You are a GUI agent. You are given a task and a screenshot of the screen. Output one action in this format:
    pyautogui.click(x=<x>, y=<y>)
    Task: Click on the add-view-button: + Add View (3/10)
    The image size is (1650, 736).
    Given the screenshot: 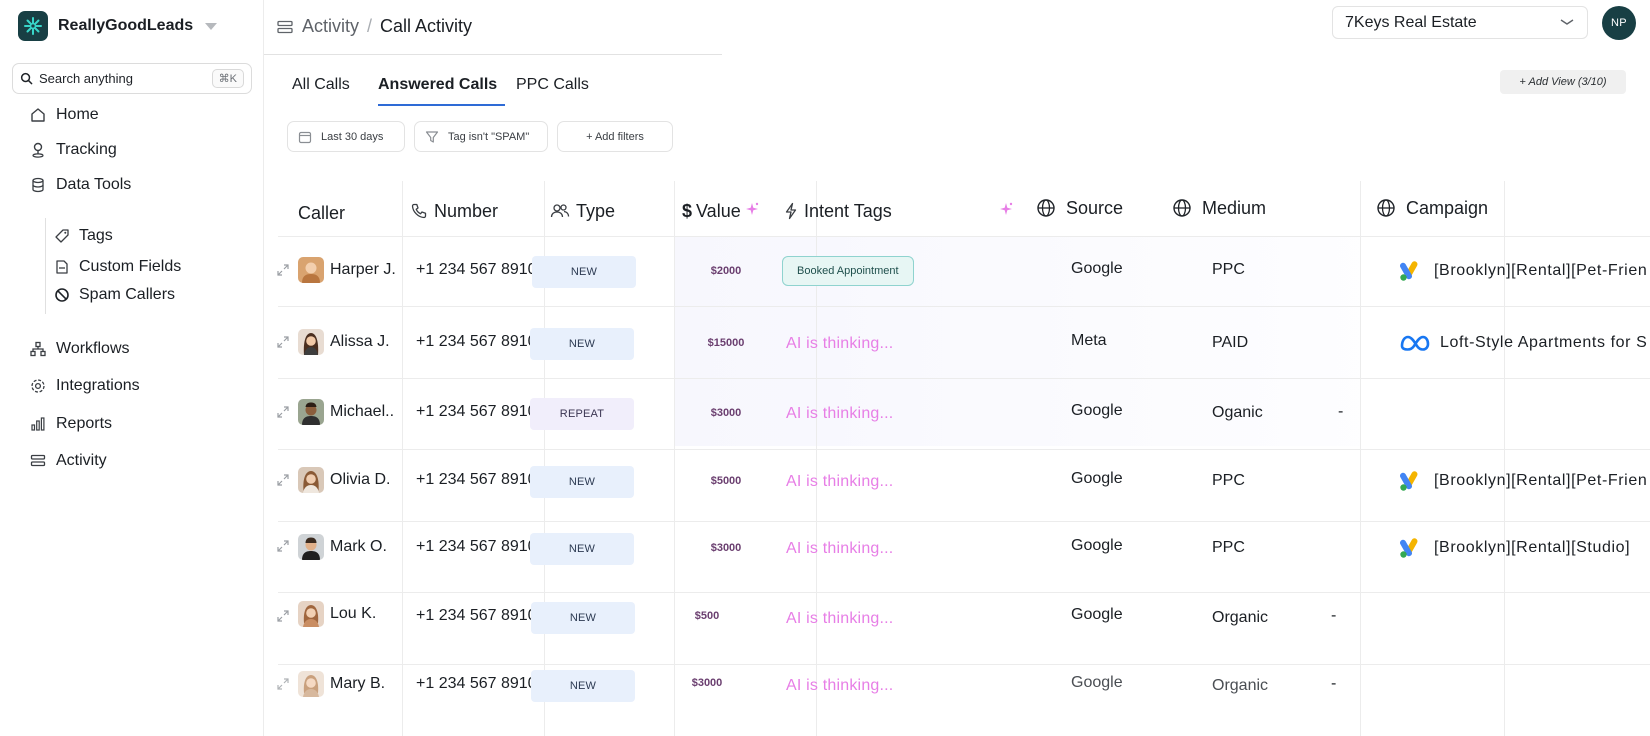 What is the action you would take?
    pyautogui.click(x=1563, y=82)
    